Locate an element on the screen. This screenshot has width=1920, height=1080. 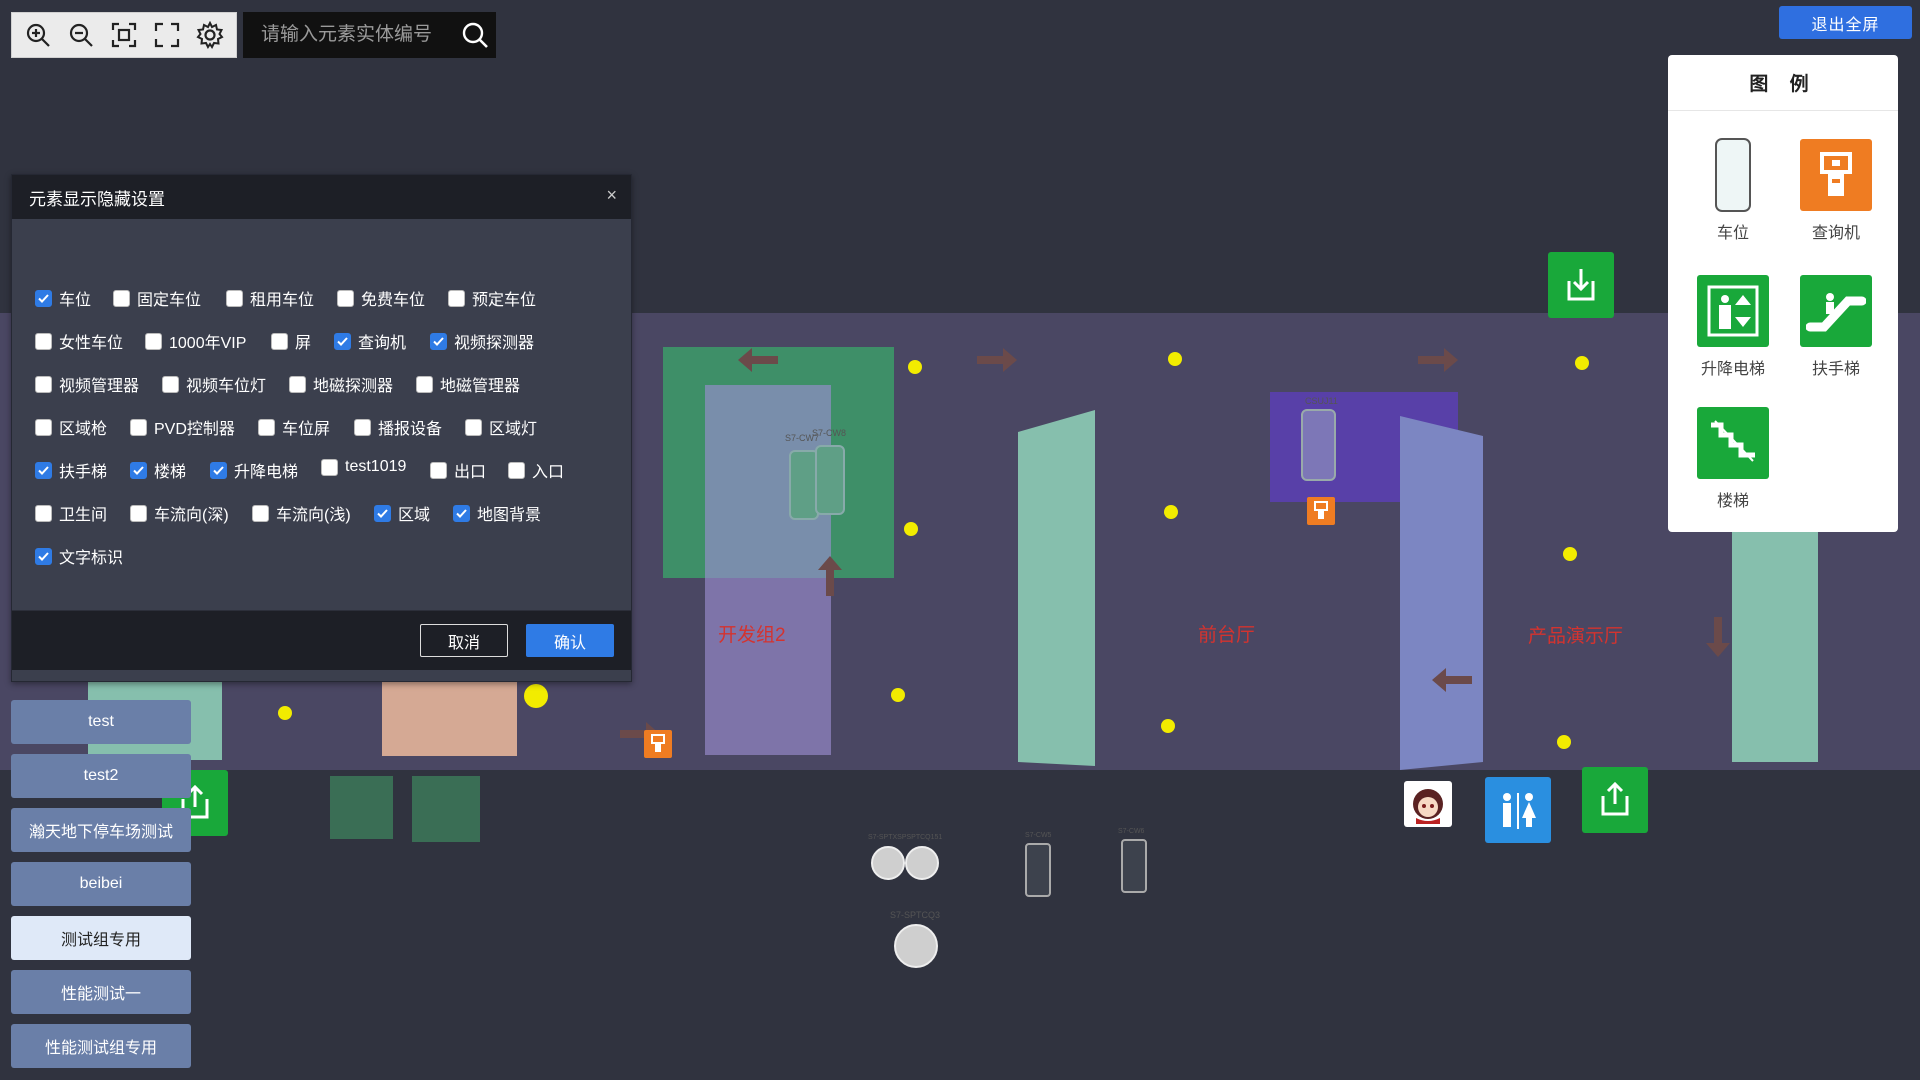
checkbox-option: 视频探测器 is located at coordinates (482, 341).